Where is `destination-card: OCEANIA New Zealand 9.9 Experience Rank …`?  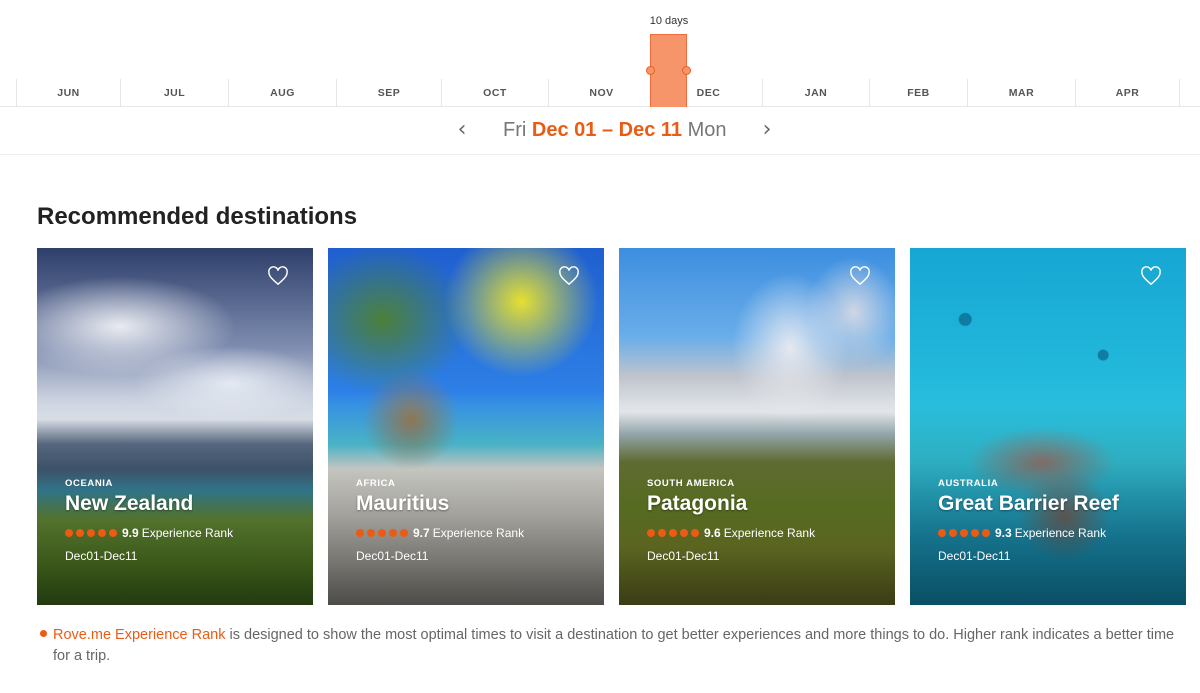 destination-card: OCEANIA New Zealand 9.9 Experience Rank … is located at coordinates (175, 426).